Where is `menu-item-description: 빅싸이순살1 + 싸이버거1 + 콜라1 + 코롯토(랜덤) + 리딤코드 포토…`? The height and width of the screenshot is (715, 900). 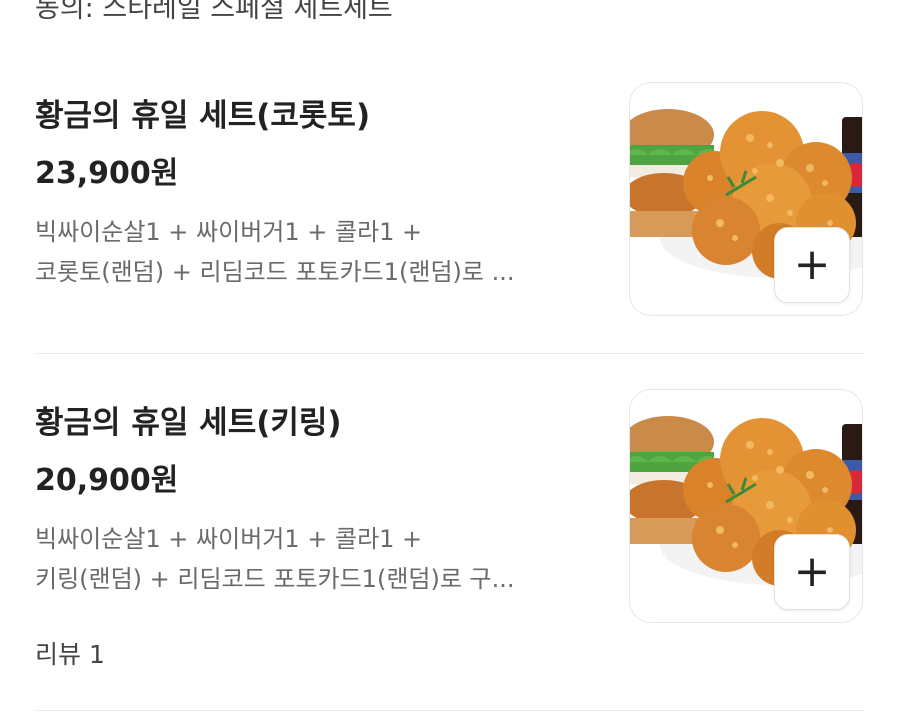
menu-item-description: 빅싸이순살1 + 싸이버거1 + 콜라1 + 코롯토(랜덤) + 리딤코드 포토… is located at coordinates (315, 252).